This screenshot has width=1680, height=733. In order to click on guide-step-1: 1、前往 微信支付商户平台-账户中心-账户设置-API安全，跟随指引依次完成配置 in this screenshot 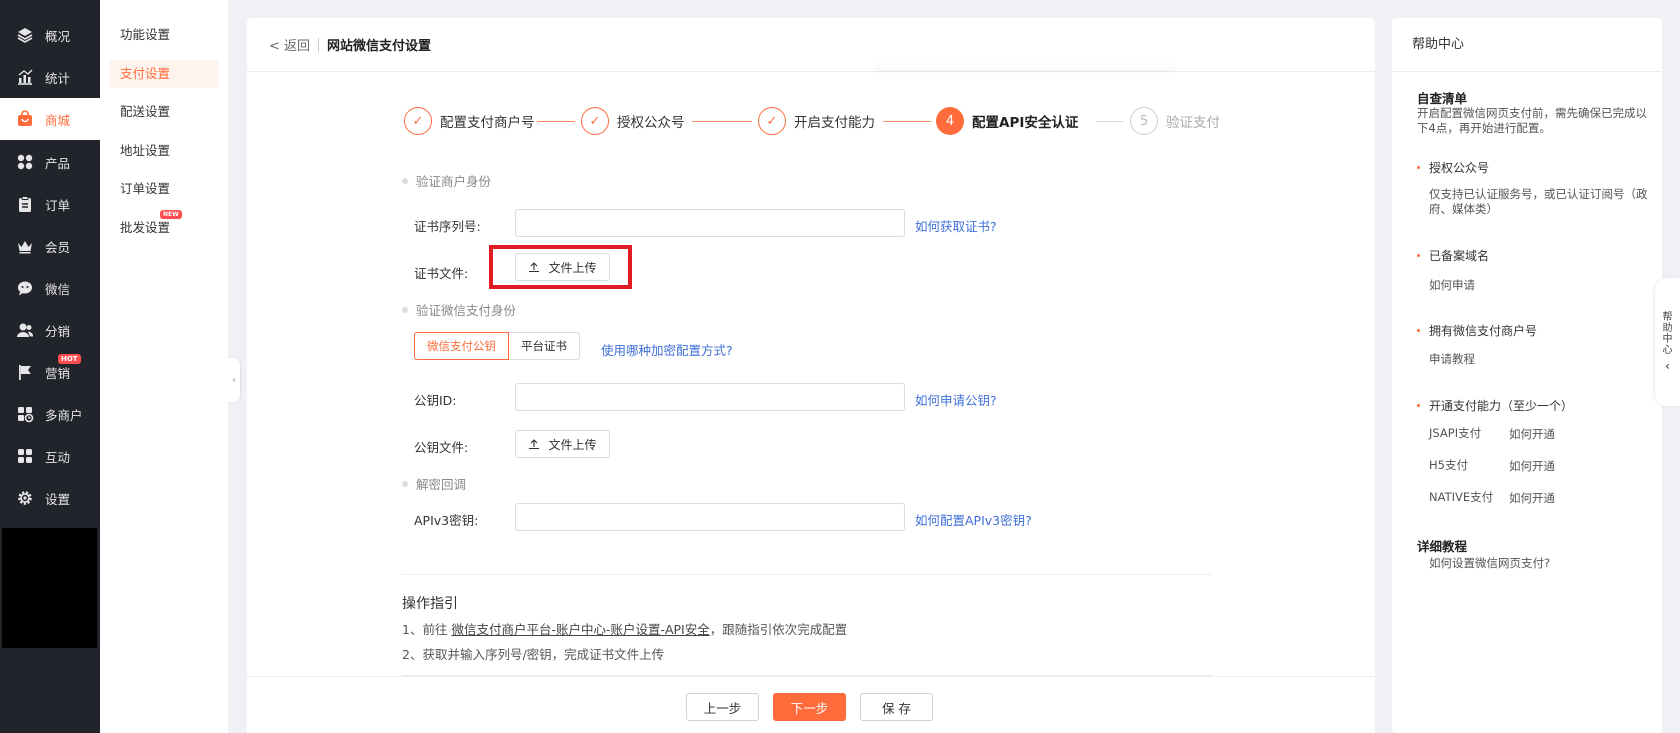, I will do `click(624, 628)`.